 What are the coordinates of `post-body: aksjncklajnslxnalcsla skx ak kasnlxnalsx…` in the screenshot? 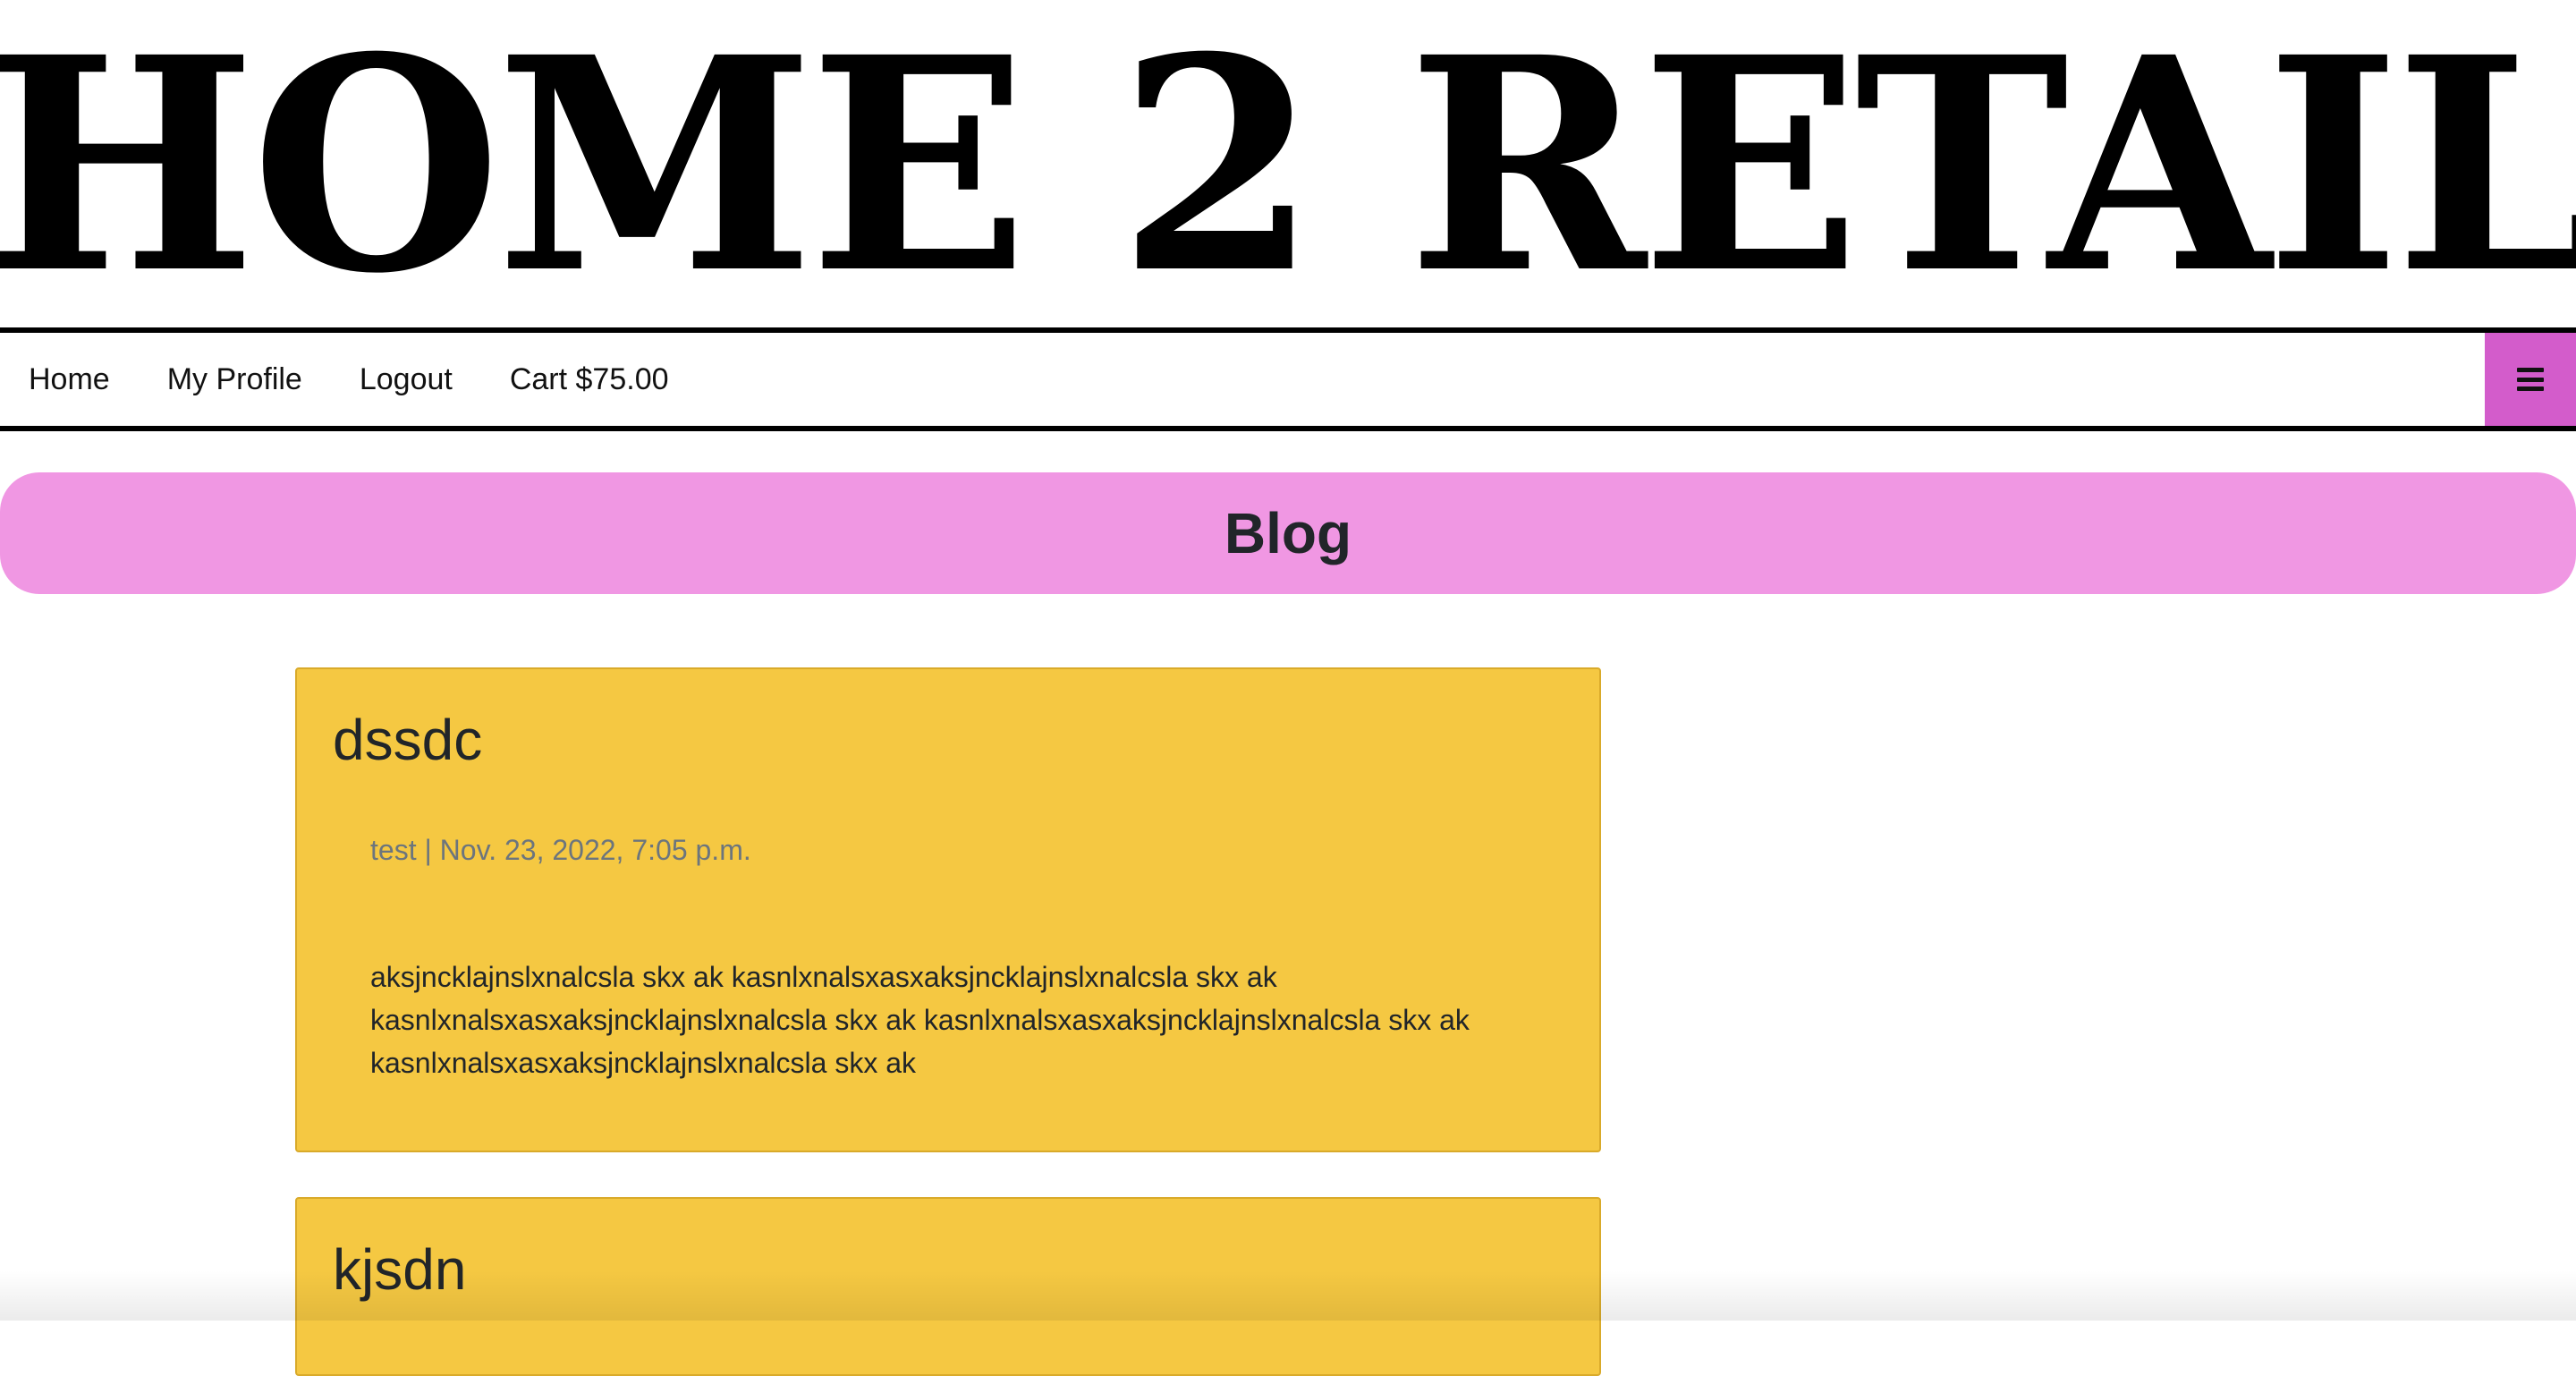 It's located at (920, 1020).